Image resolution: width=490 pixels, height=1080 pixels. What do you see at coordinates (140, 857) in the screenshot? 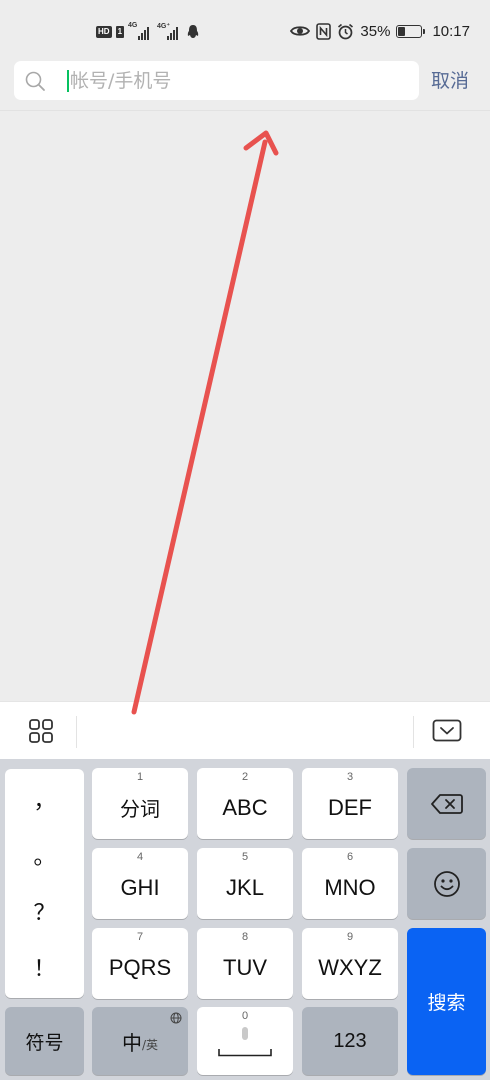
I see `key-number: 4` at bounding box center [140, 857].